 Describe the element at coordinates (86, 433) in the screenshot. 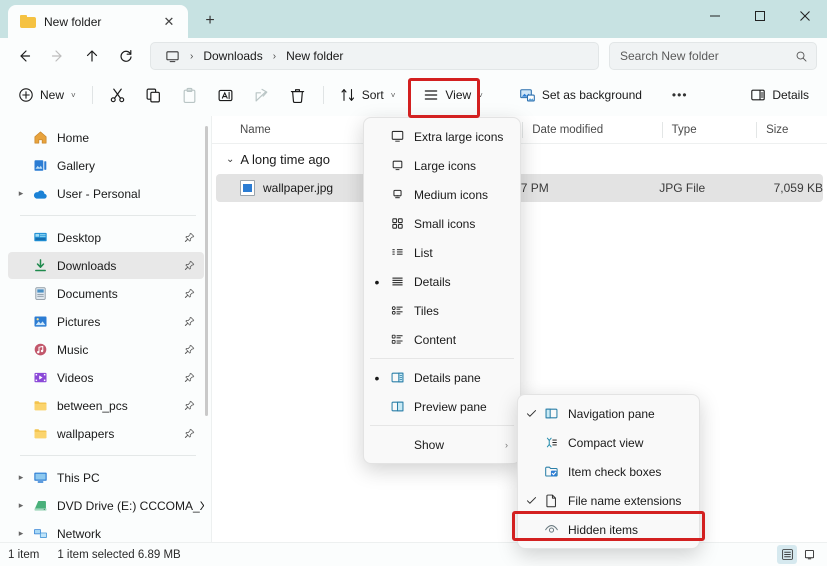

I see `sidebar-item-label: wallpapers` at that location.